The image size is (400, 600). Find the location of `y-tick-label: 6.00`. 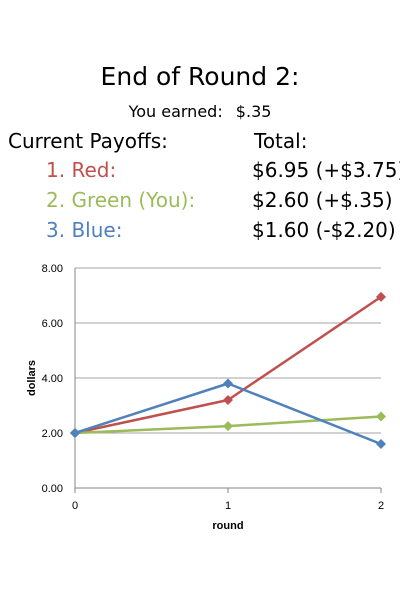

y-tick-label: 6.00 is located at coordinates (52, 324).